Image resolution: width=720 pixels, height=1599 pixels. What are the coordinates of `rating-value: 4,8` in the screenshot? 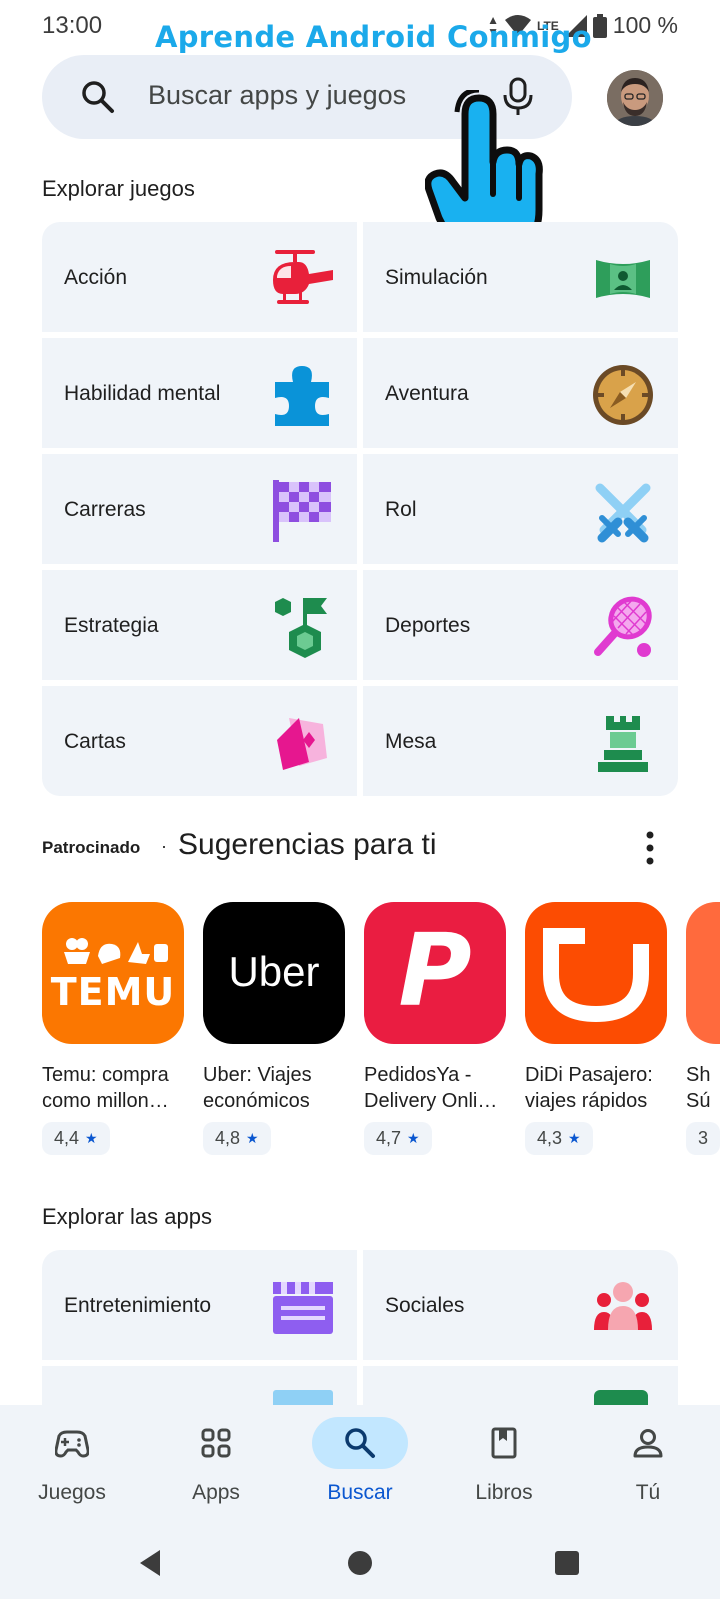 It's located at (228, 1138).